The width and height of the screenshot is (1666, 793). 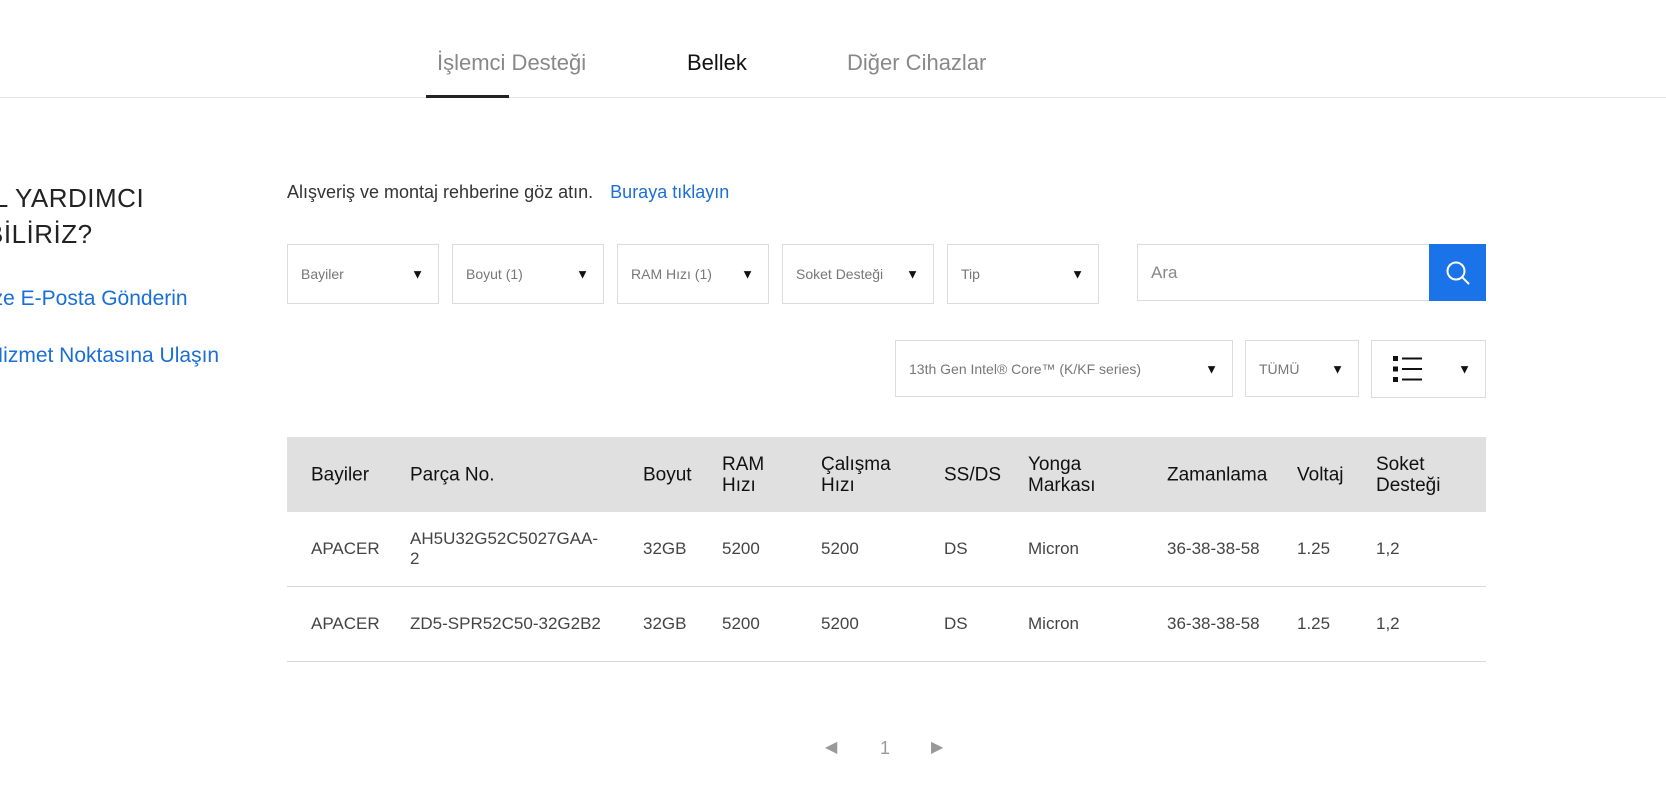 I want to click on cpu-select: 13th Gen Intel® Core™ (K/KF series) ▼, so click(x=1064, y=368).